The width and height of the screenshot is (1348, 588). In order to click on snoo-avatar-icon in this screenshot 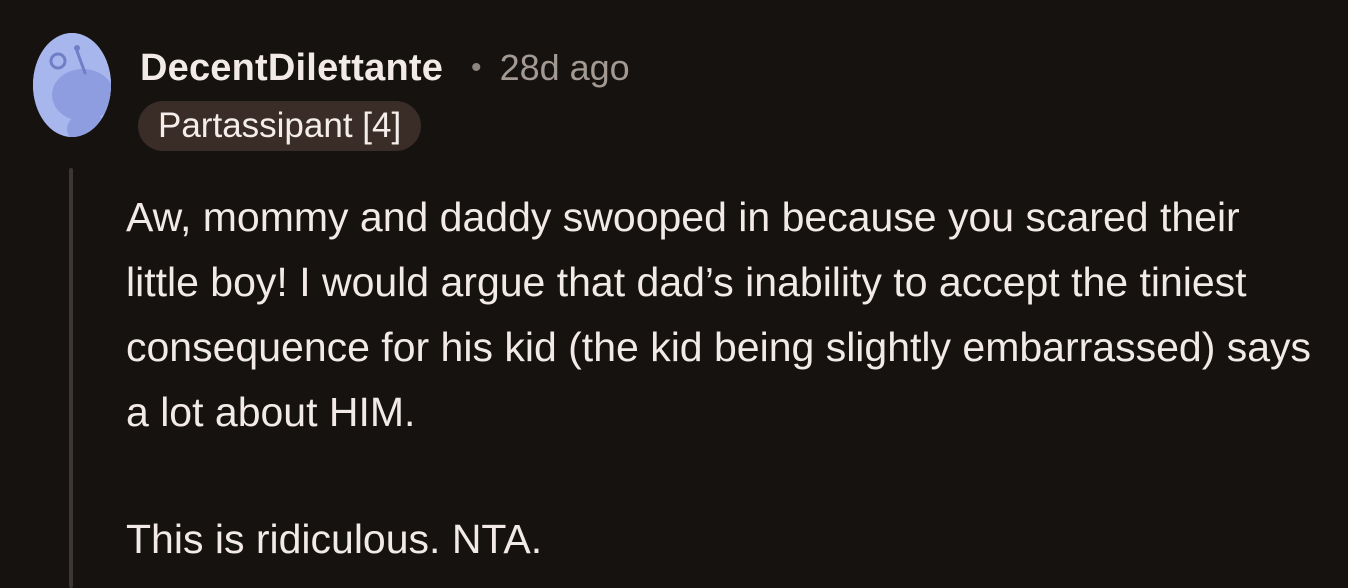, I will do `click(72, 85)`.